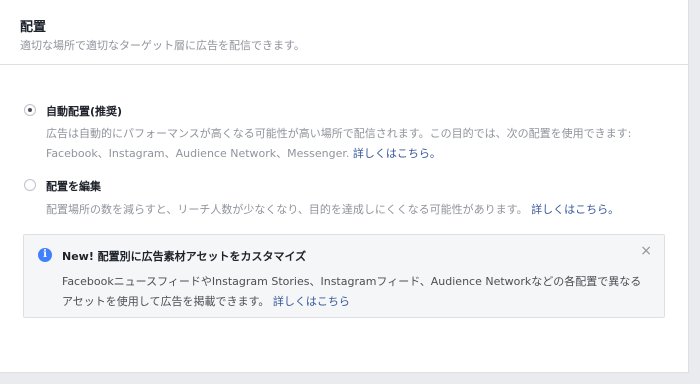  Describe the element at coordinates (311, 301) in the screenshot. I see `notice-learn-more-link: 詳しくはこちら` at that location.